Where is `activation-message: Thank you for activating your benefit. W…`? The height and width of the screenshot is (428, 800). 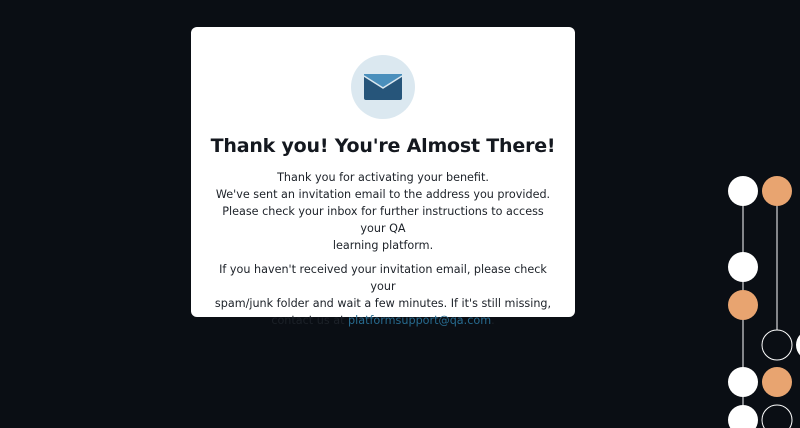
activation-message: Thank you for activating your benefit. W… is located at coordinates (383, 211).